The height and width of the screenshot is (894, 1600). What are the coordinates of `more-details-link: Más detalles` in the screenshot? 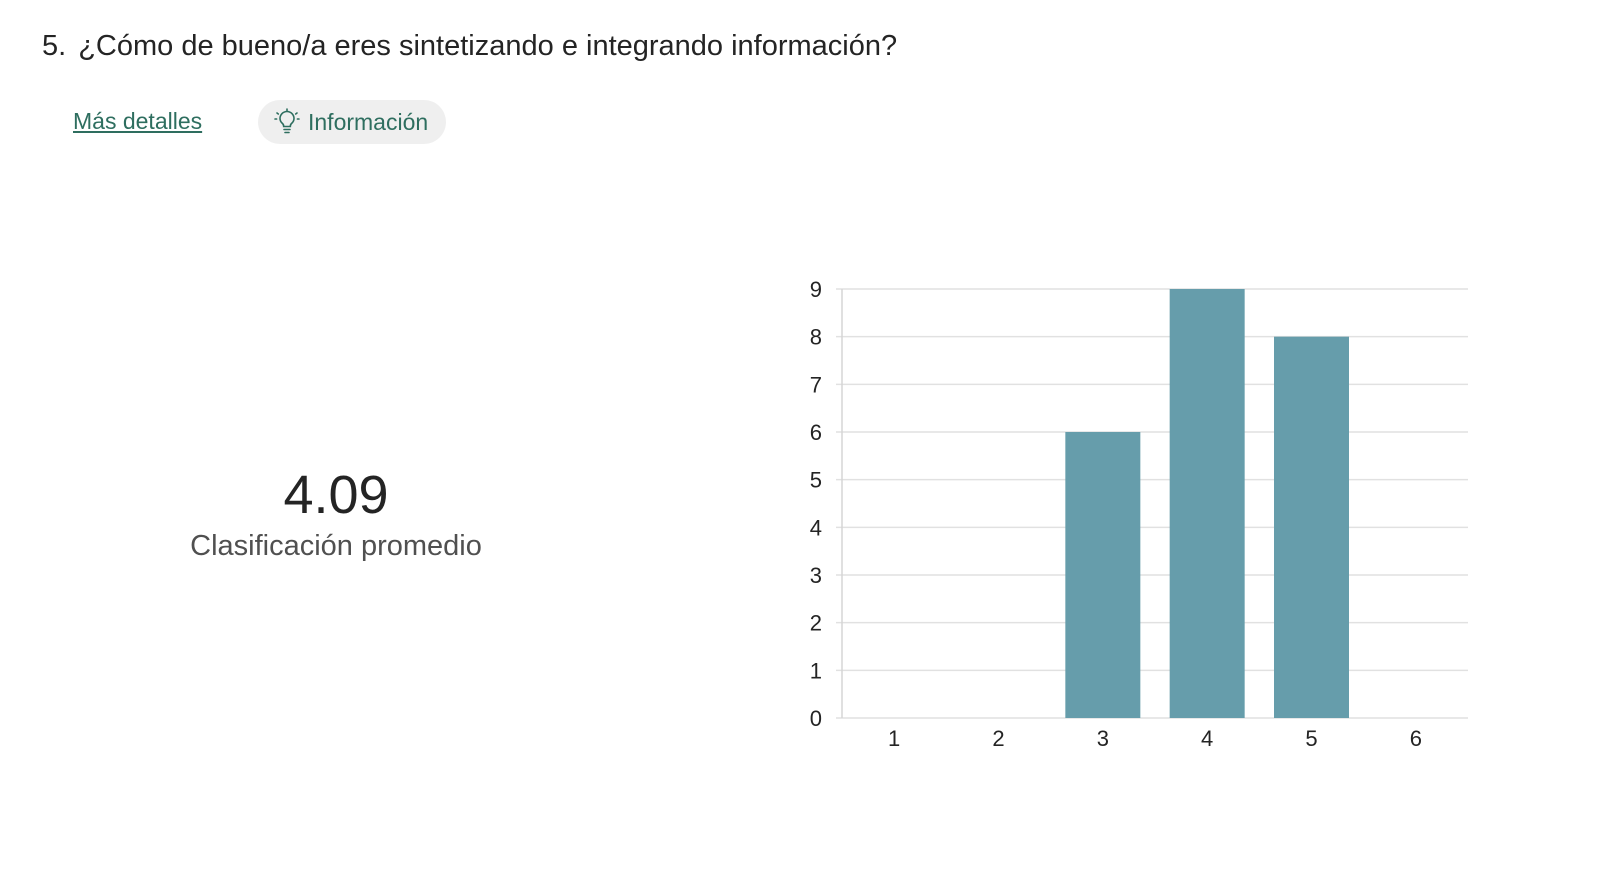 It's located at (137, 121).